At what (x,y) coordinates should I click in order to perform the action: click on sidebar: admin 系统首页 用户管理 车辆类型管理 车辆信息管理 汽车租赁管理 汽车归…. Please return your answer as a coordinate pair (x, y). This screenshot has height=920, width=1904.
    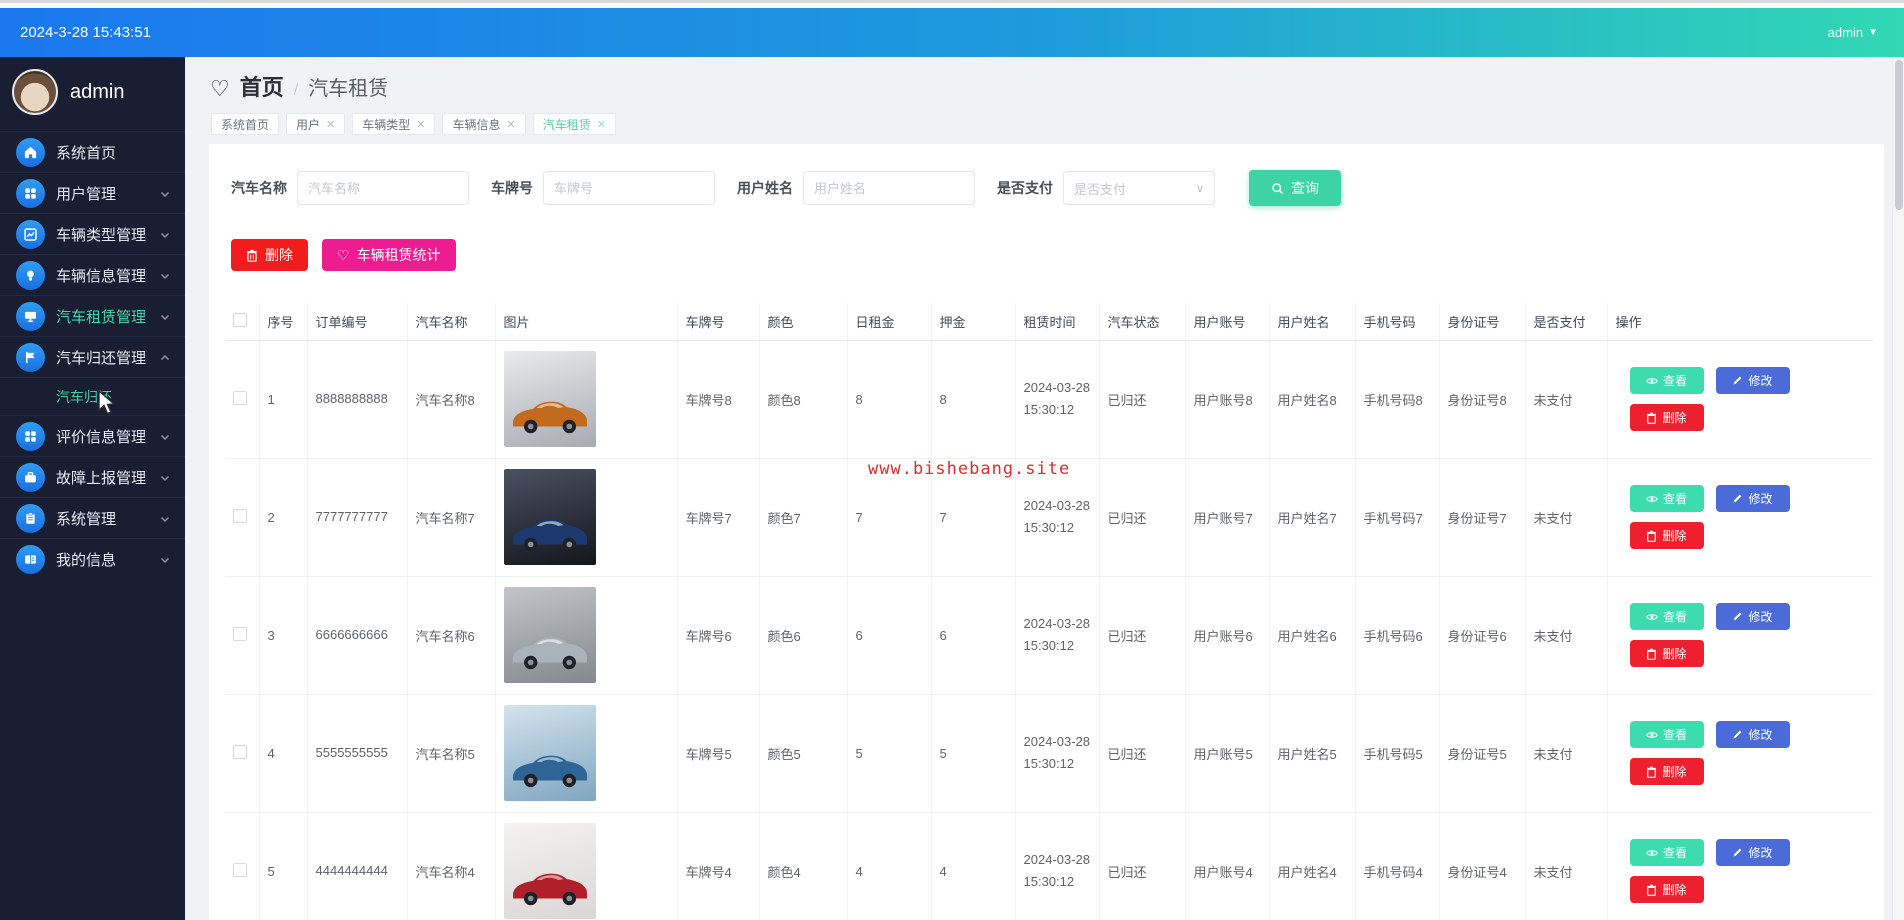
    Looking at the image, I should click on (92, 488).